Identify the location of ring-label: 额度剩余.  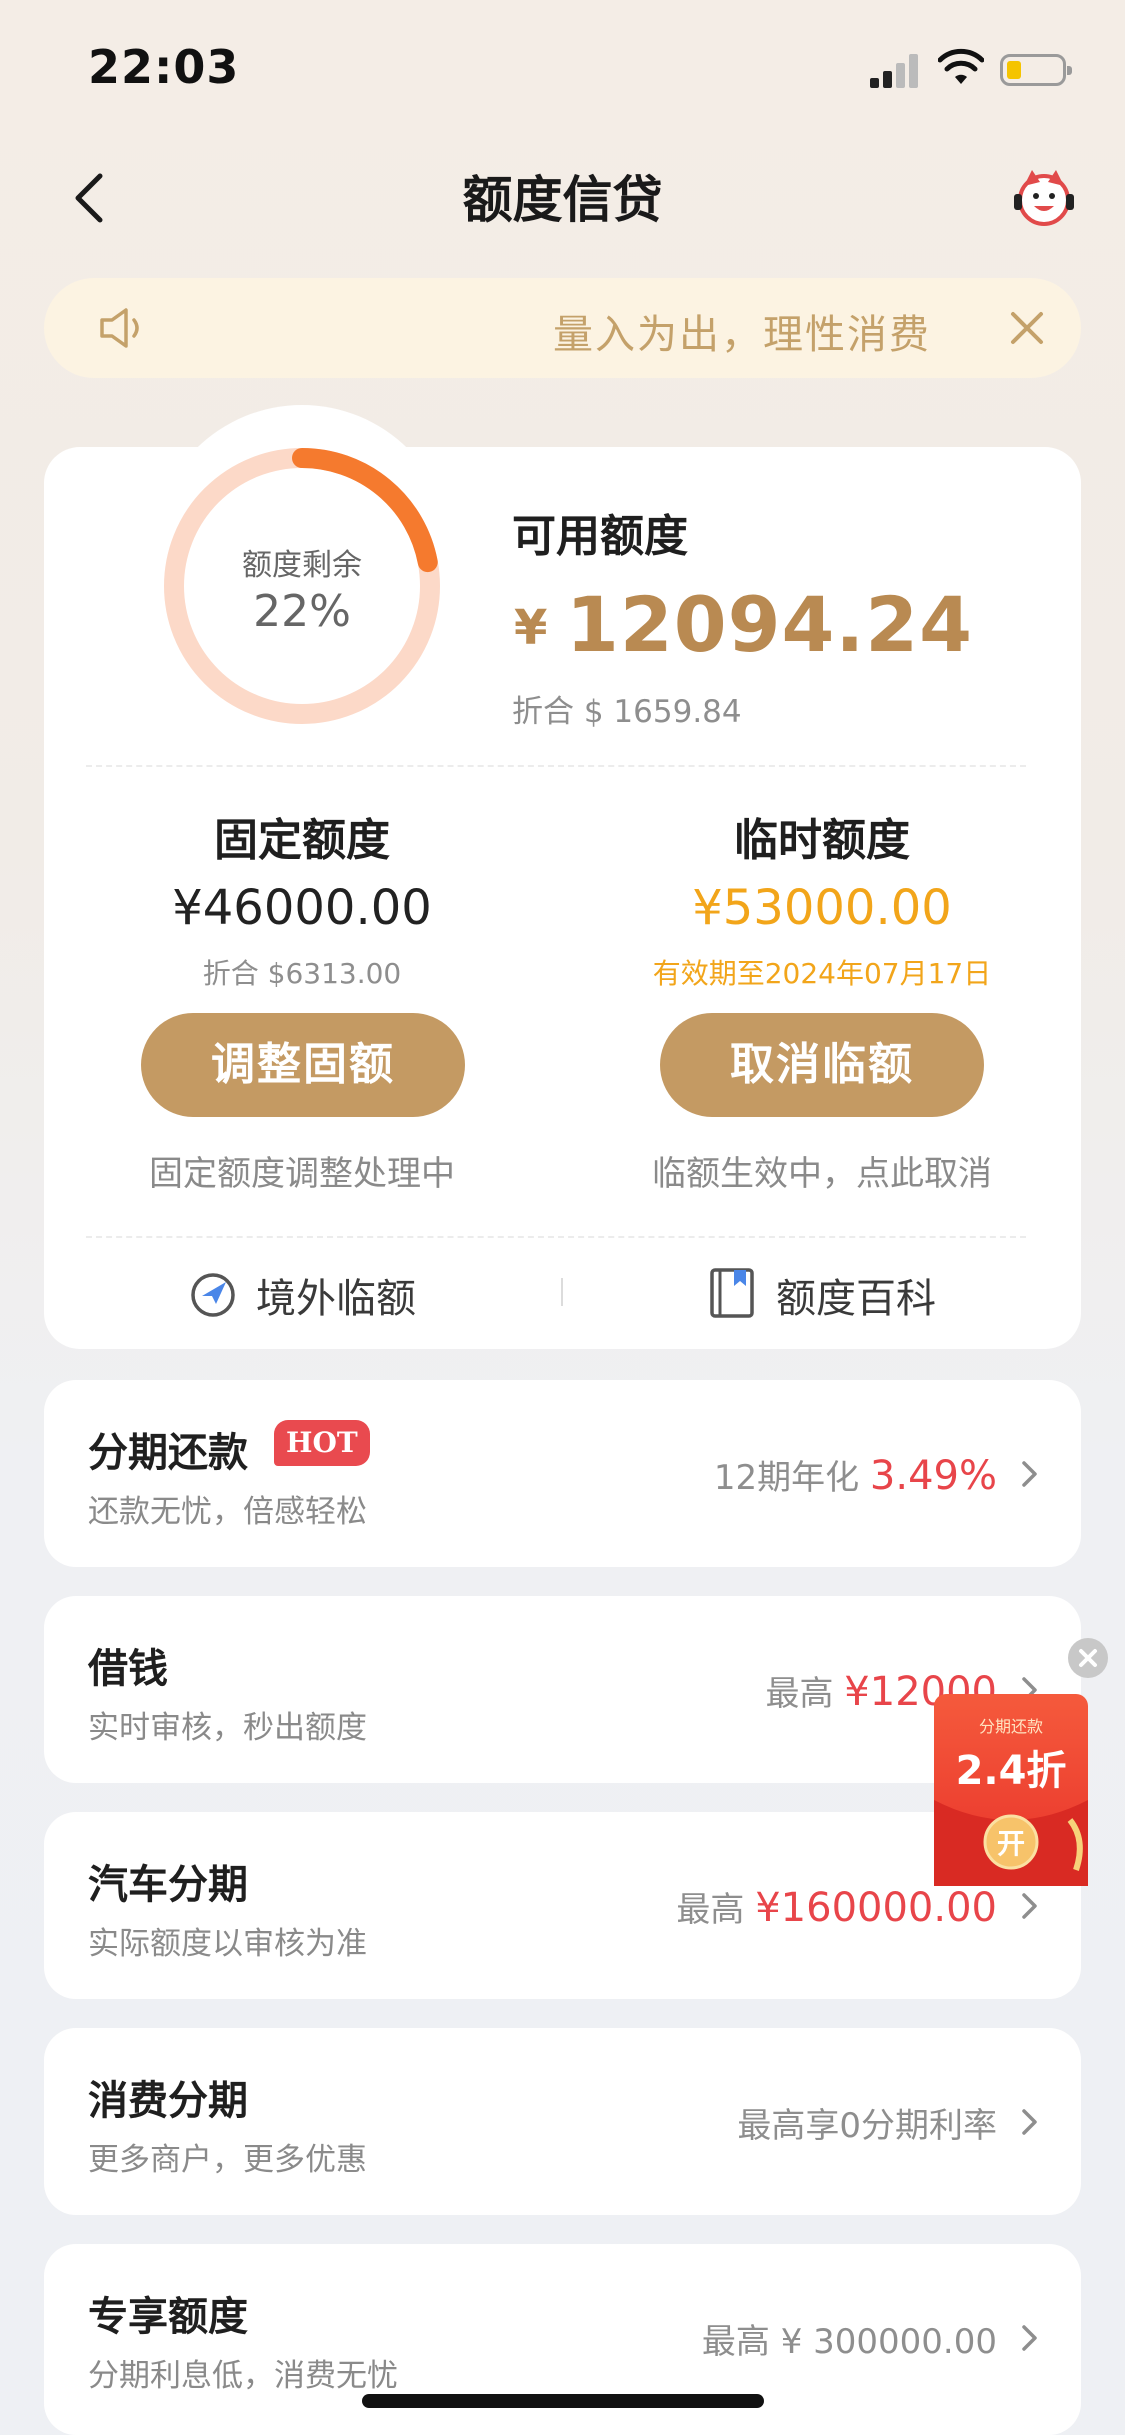
(302, 565).